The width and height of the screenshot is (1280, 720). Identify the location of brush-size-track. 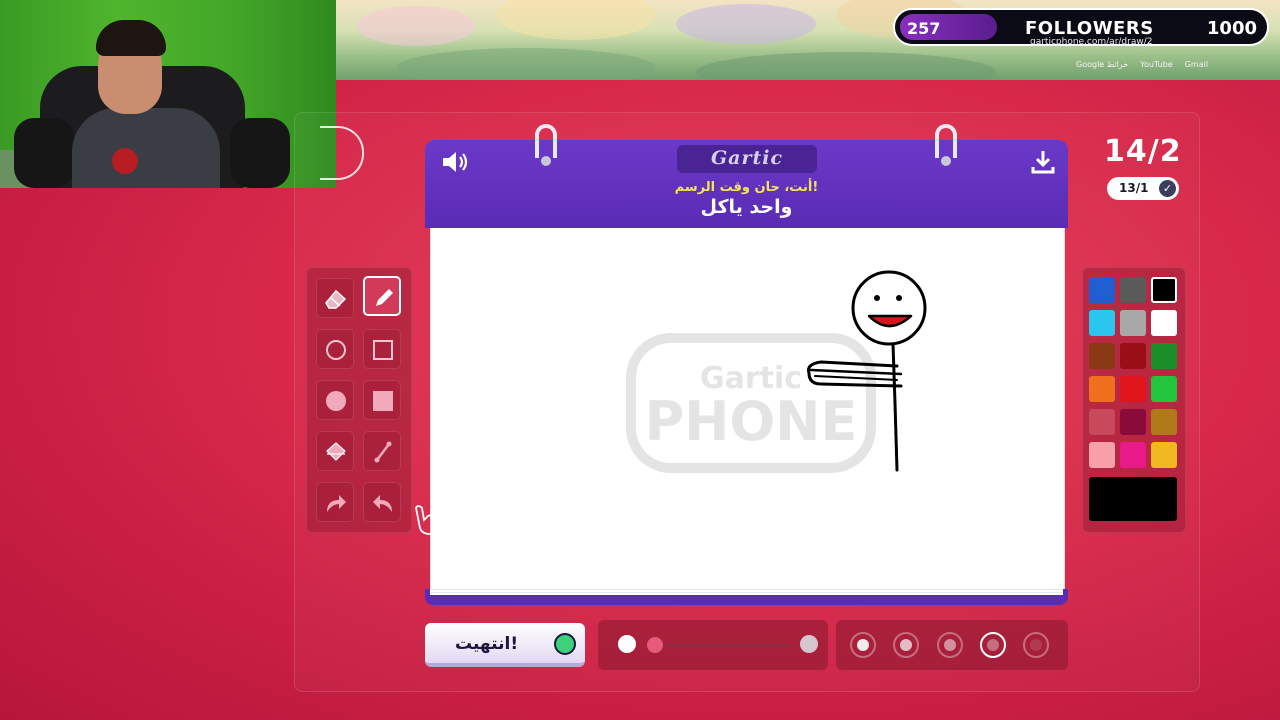
(721, 645).